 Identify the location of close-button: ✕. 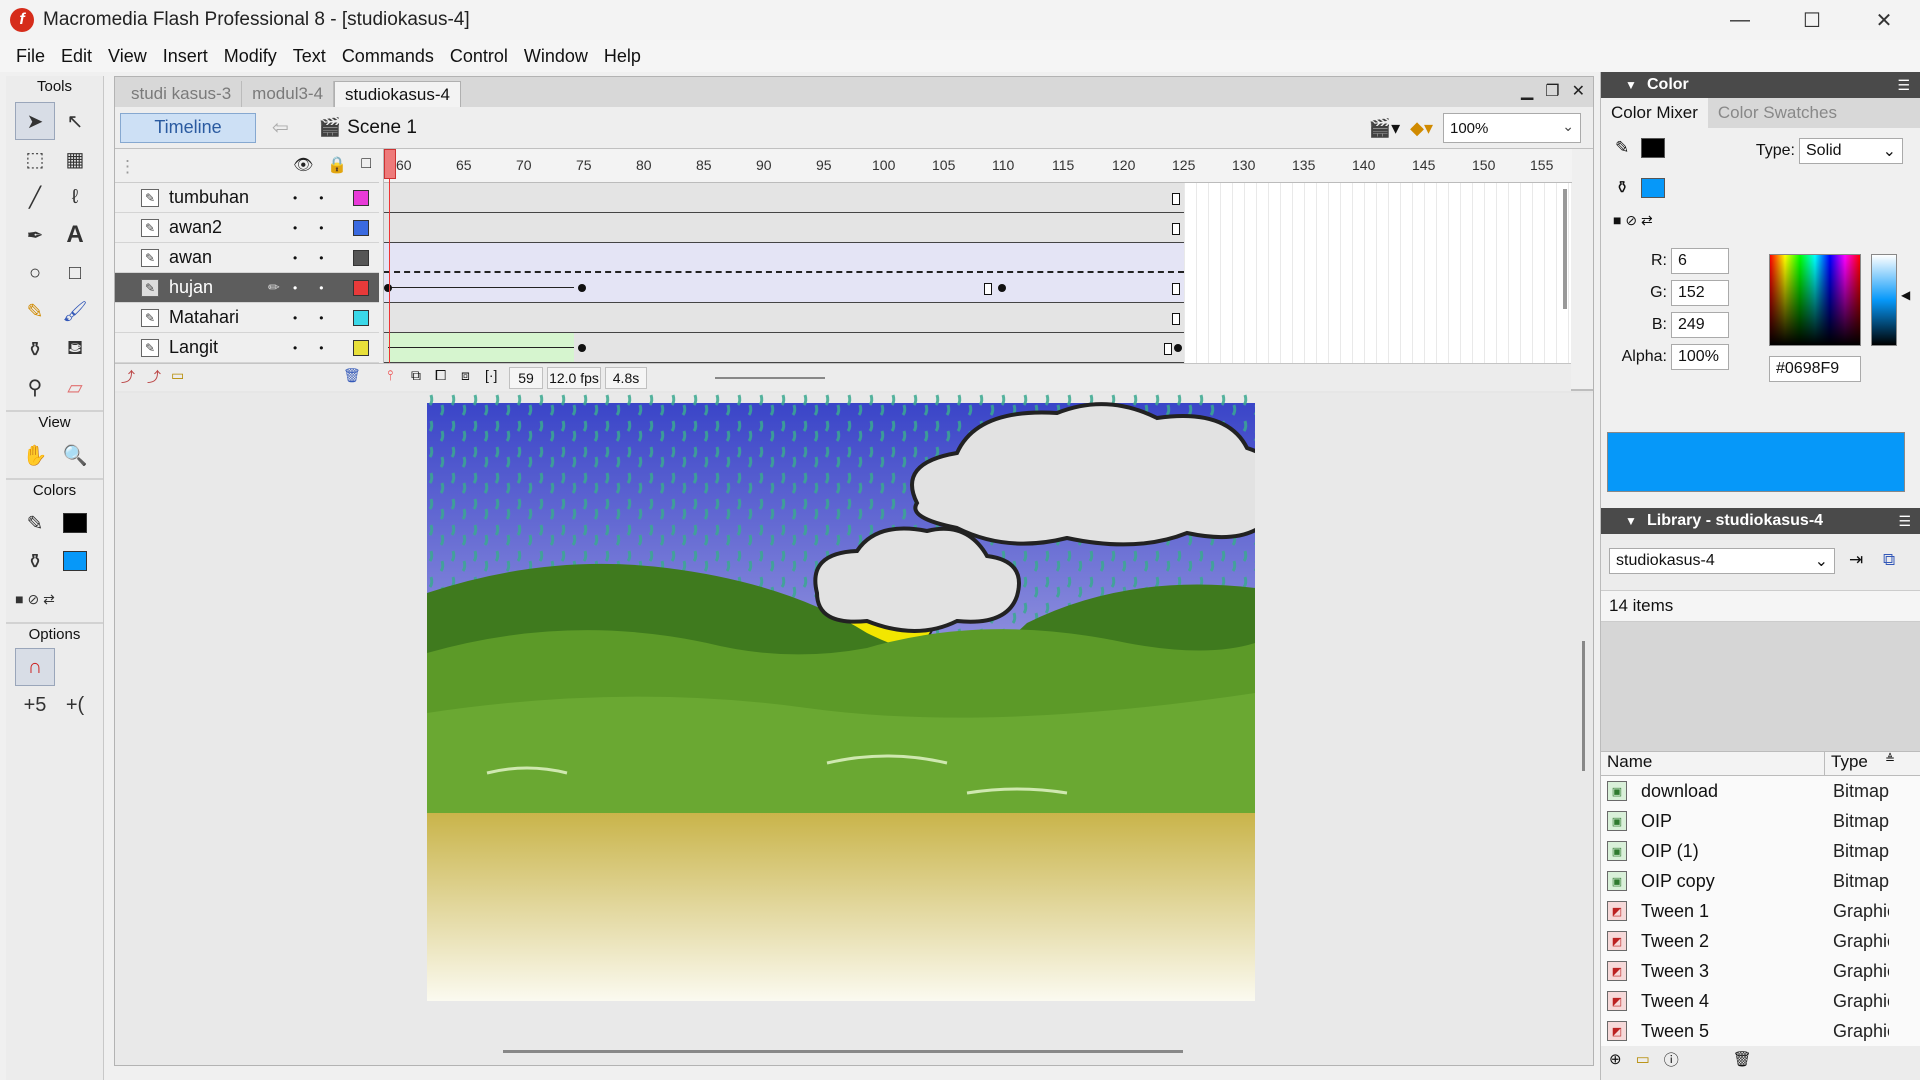
(1884, 20).